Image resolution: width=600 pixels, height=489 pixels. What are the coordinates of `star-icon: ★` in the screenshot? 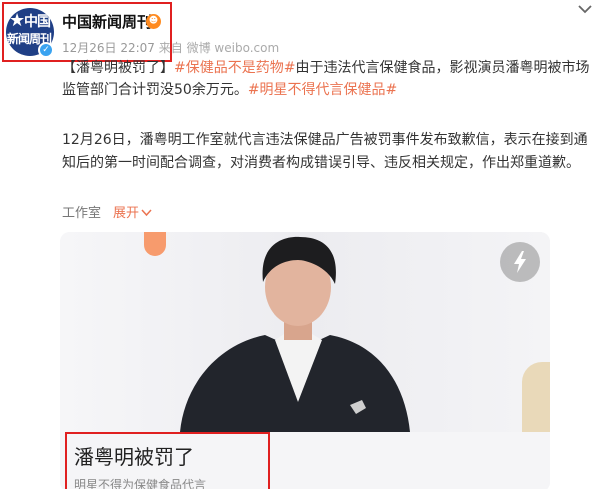 It's located at (17, 20).